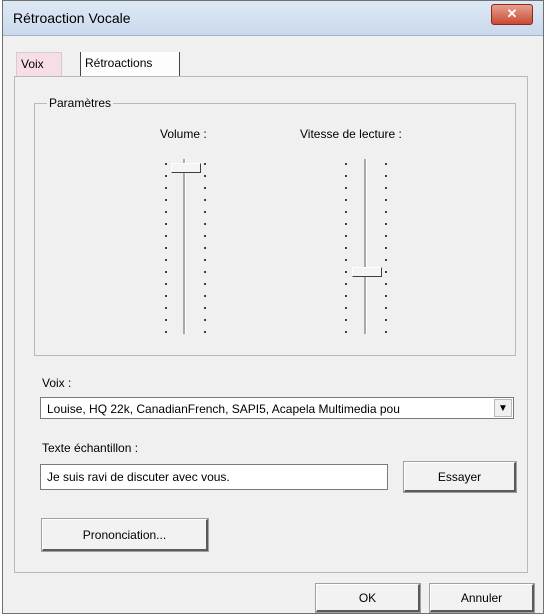 The width and height of the screenshot is (547, 614). I want to click on tab-retroactions: Rétroactions, so click(130, 64).